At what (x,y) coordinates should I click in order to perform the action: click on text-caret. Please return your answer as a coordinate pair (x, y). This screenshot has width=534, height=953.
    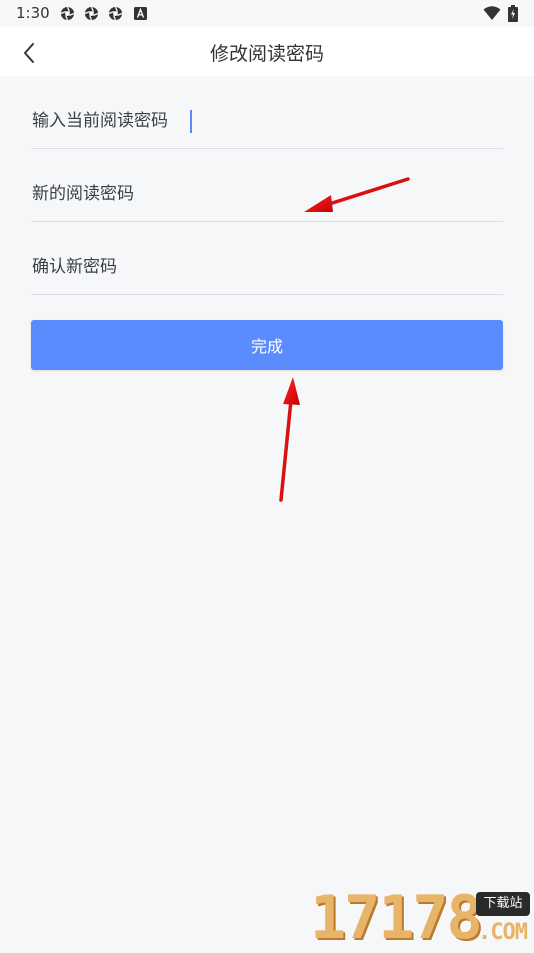
    Looking at the image, I should click on (191, 121).